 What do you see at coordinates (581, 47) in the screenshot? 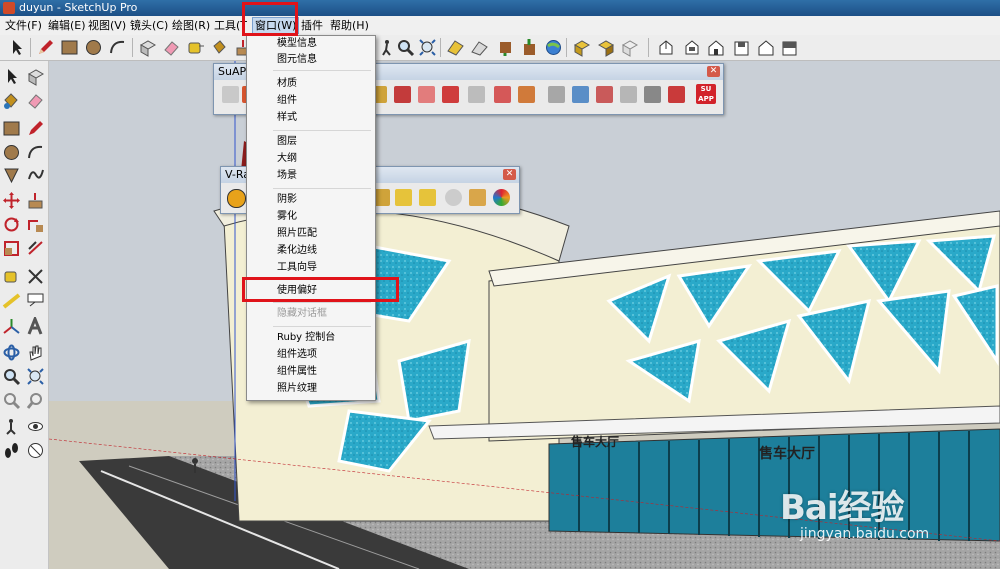
I see `share-component-icon` at bounding box center [581, 47].